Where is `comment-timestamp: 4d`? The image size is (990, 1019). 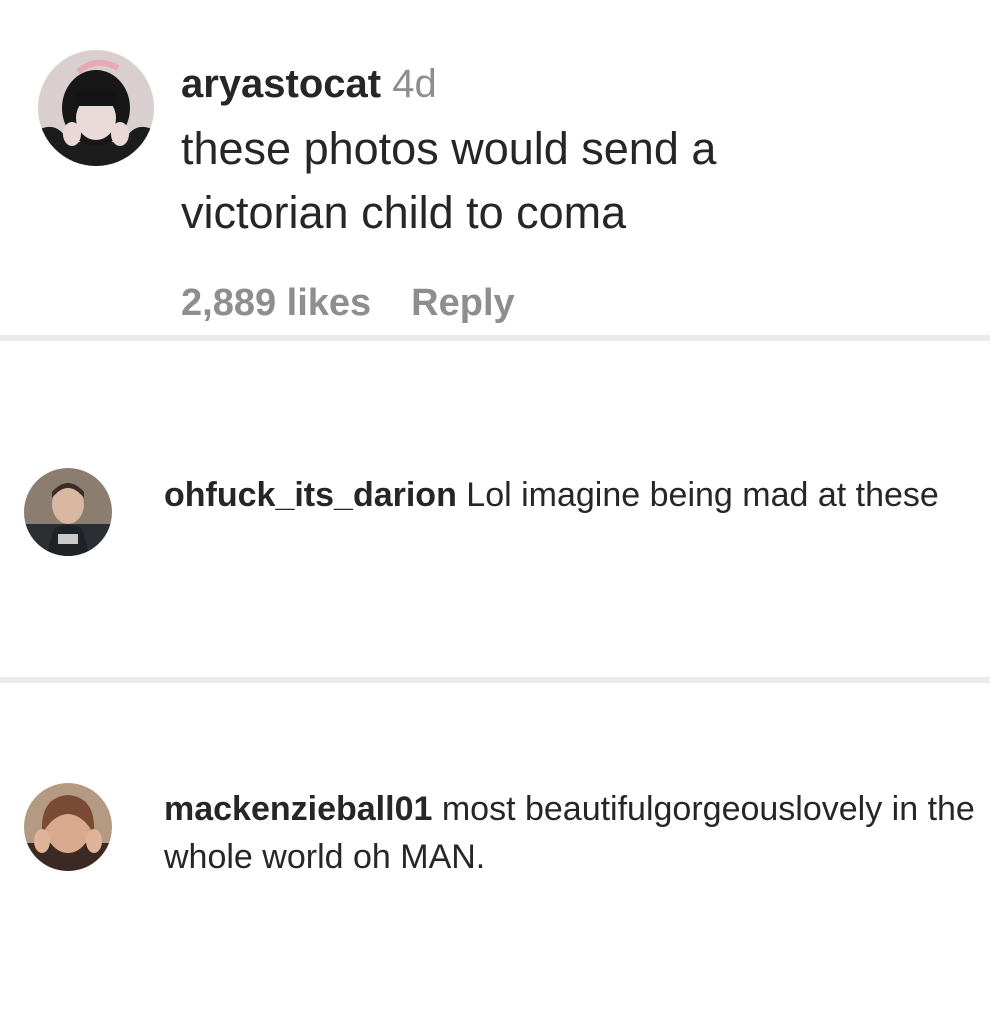
comment-timestamp: 4d is located at coordinates (414, 84).